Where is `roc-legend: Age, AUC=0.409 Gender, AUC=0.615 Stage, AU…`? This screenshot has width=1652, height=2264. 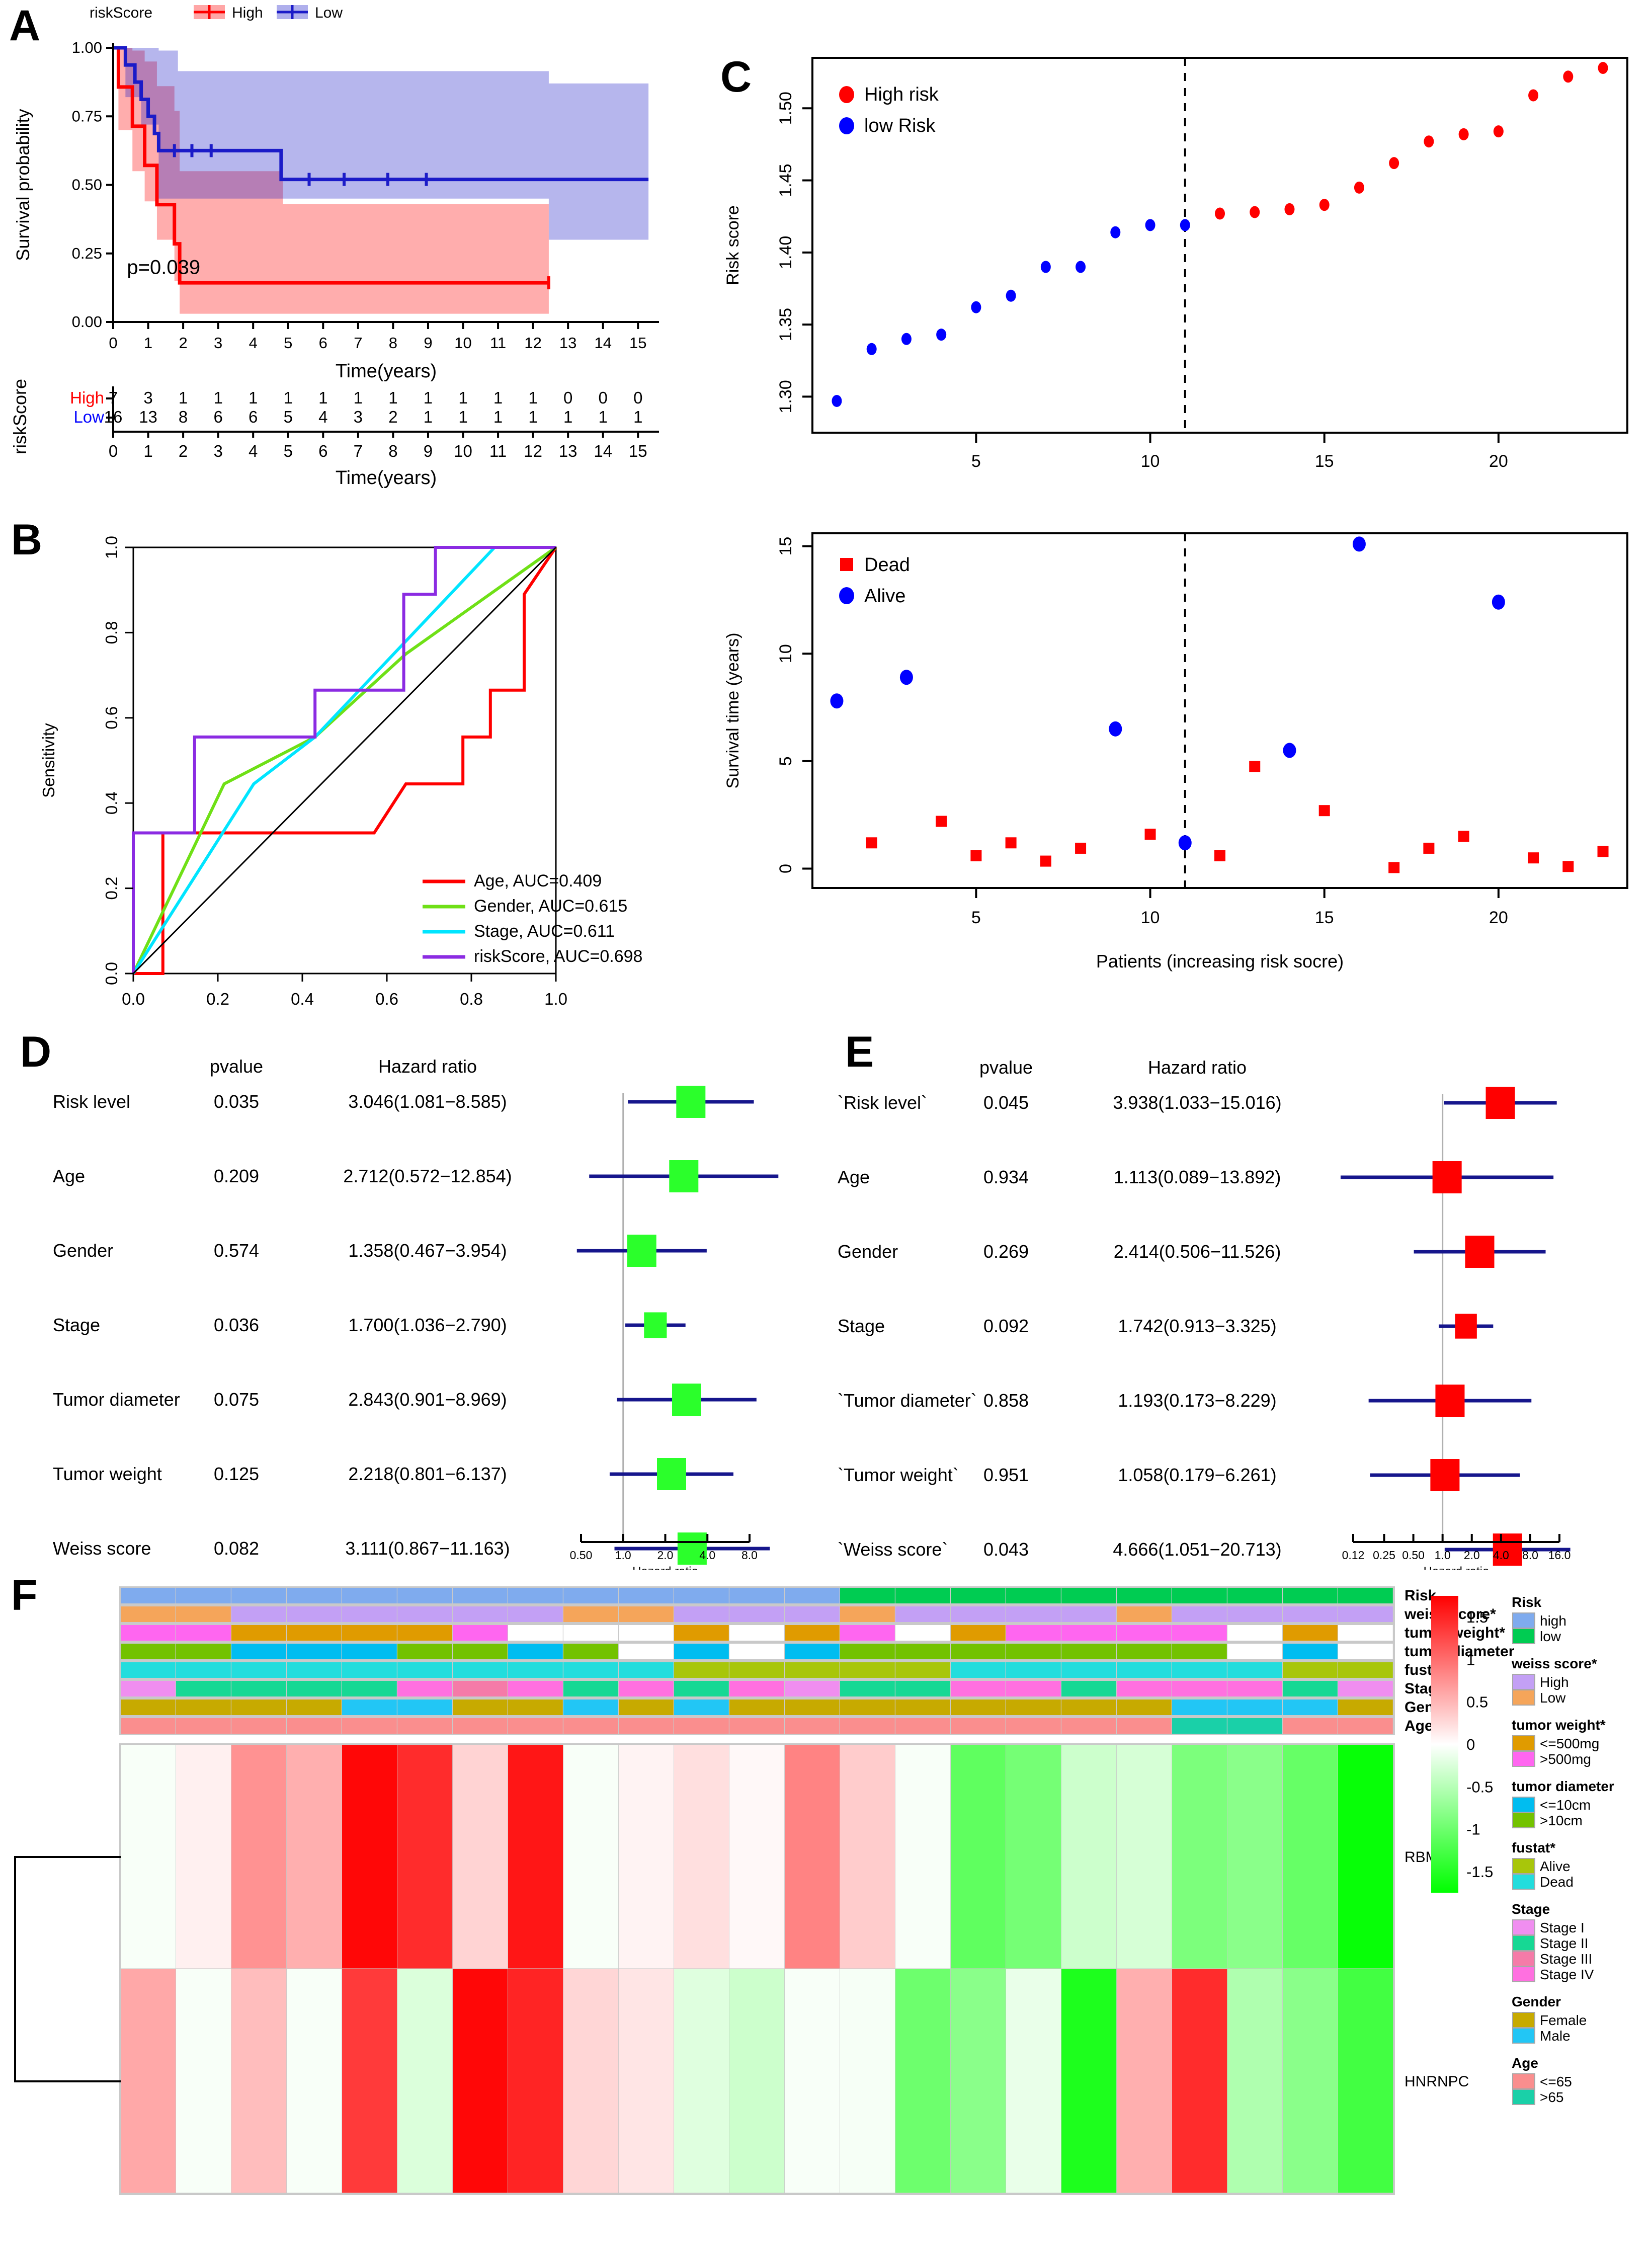 roc-legend: Age, AUC=0.409 Gender, AUC=0.615 Stage, AU… is located at coordinates (532, 918).